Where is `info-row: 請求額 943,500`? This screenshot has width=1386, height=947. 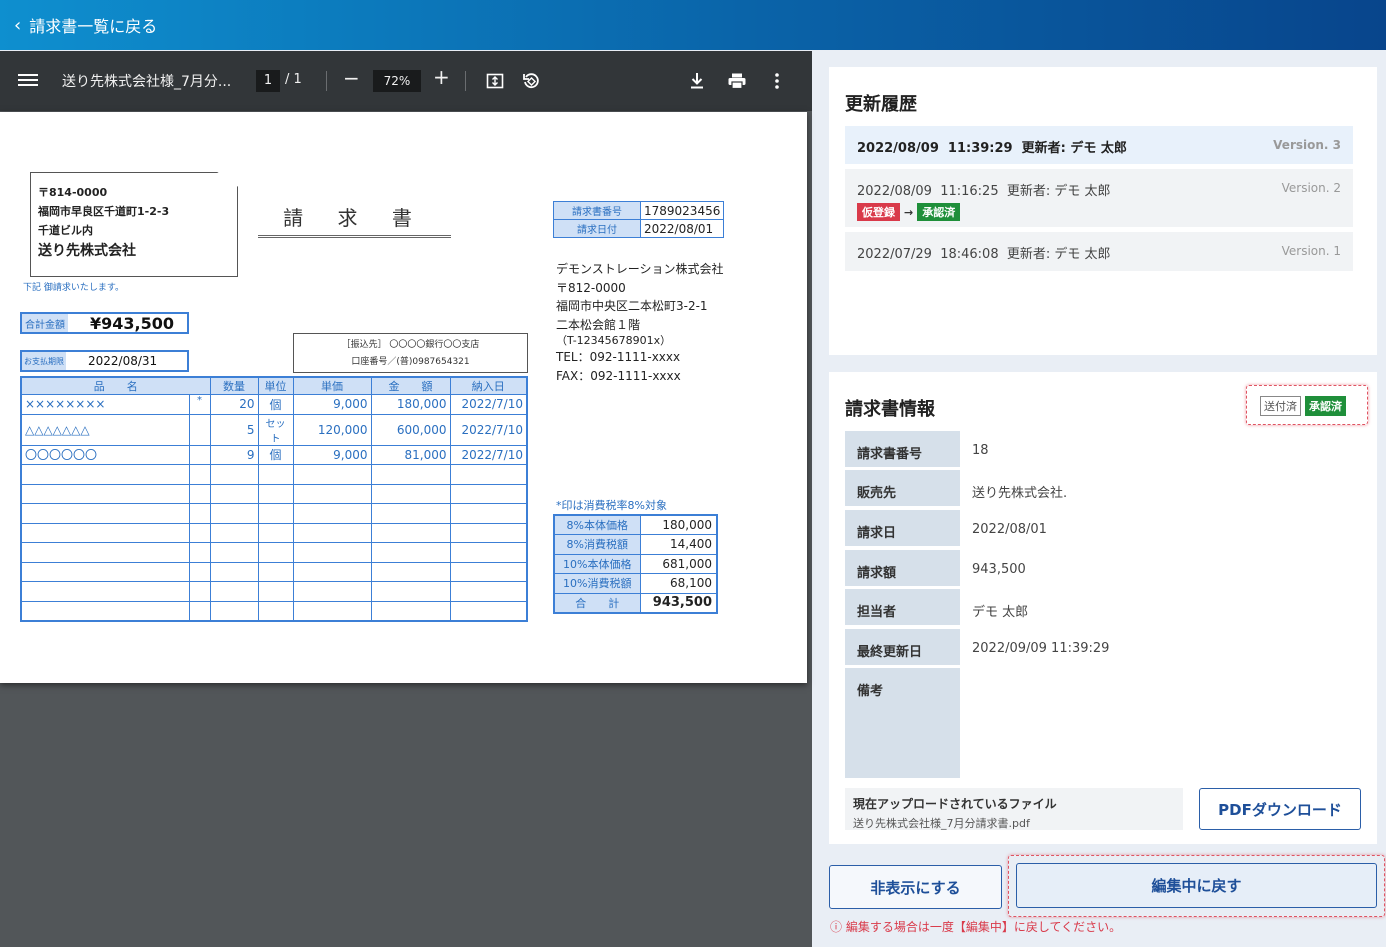 info-row: 請求額 943,500 is located at coordinates (1099, 569).